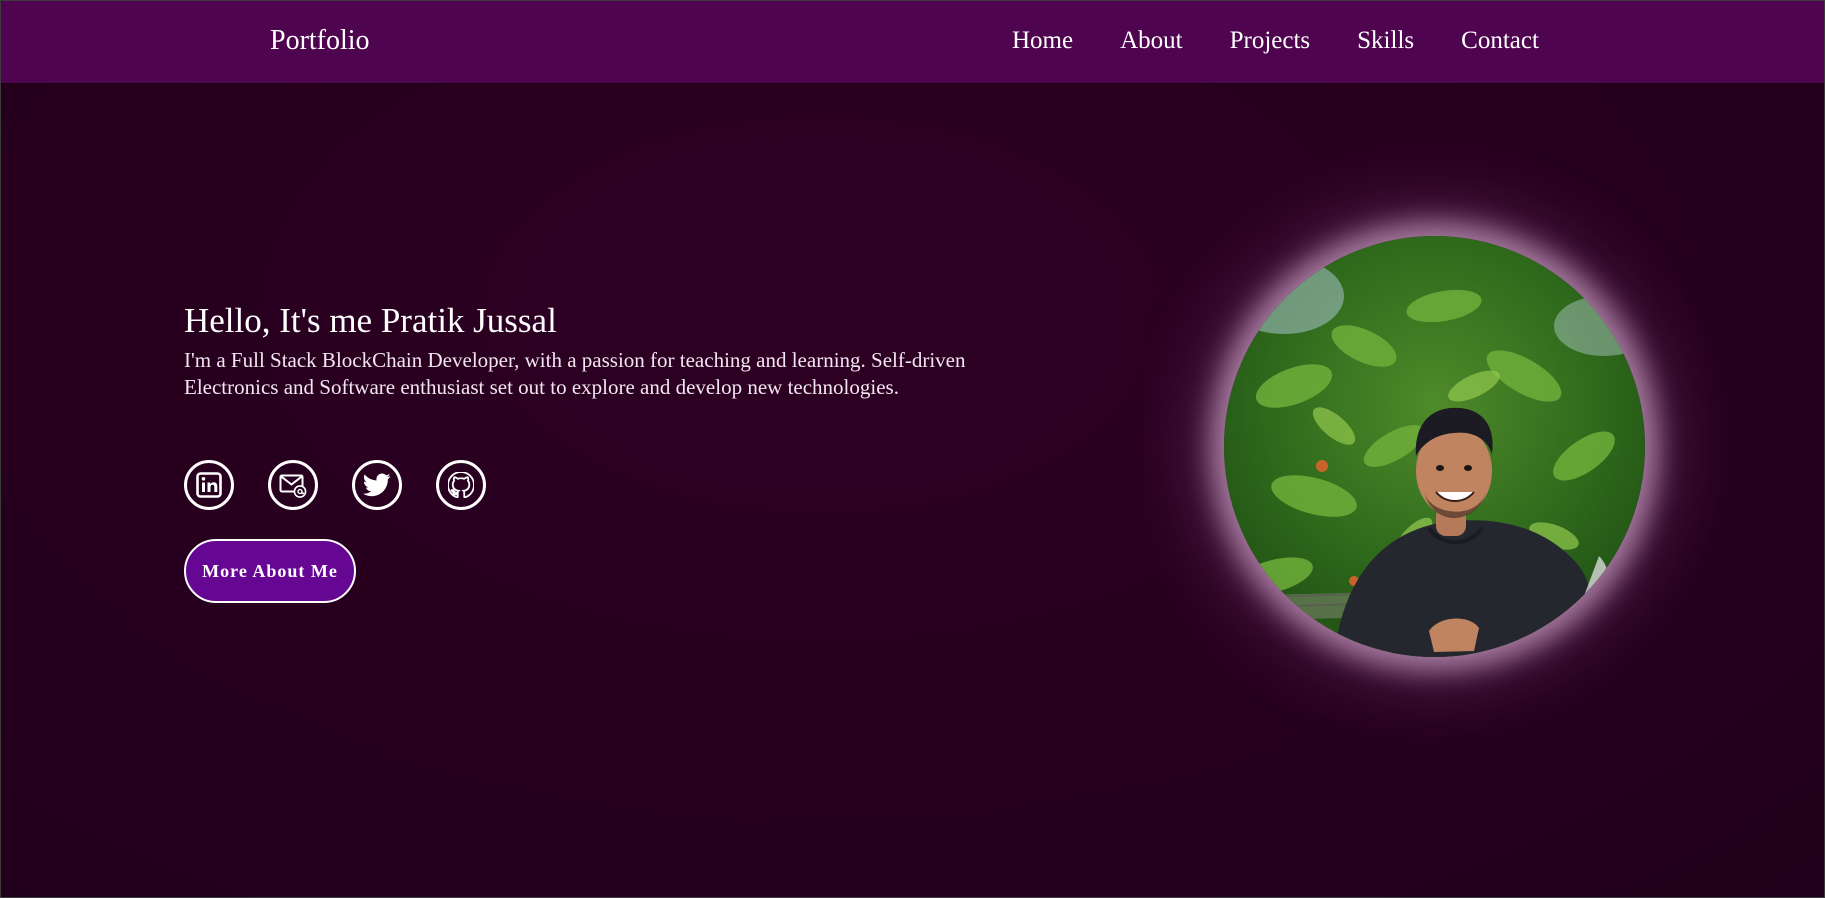  Describe the element at coordinates (320, 41) in the screenshot. I see `brand-logo: Portfolio` at that location.